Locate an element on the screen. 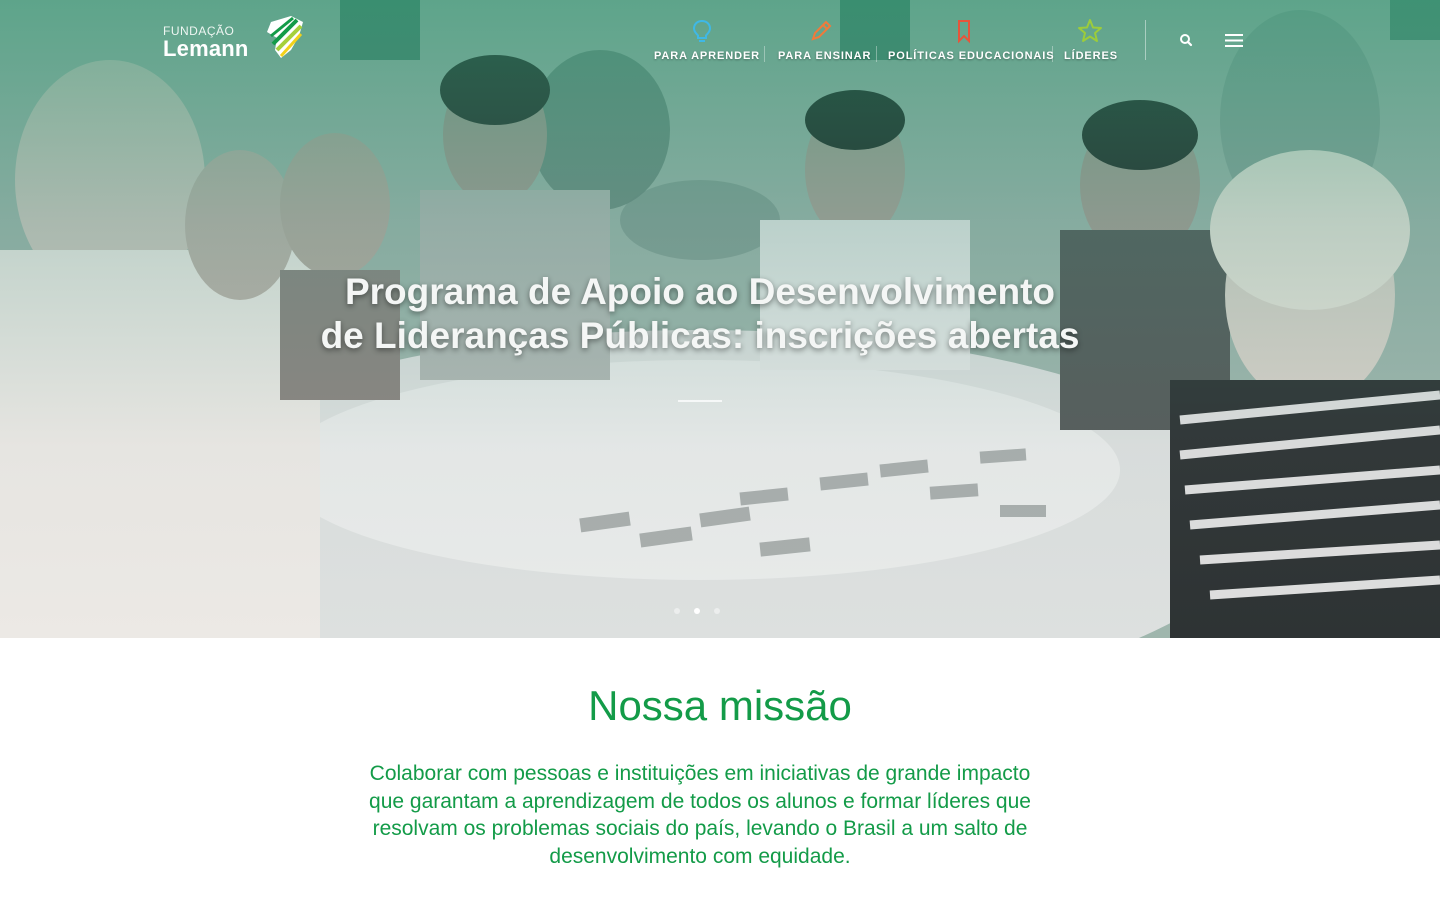 The image size is (1440, 900). menu-button is located at coordinates (1234, 40).